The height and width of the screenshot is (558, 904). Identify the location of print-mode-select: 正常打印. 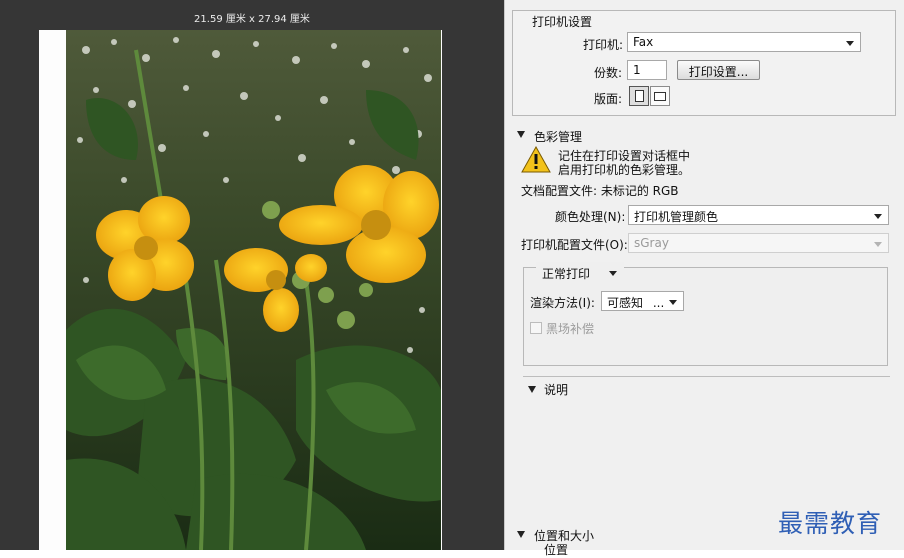
(580, 272).